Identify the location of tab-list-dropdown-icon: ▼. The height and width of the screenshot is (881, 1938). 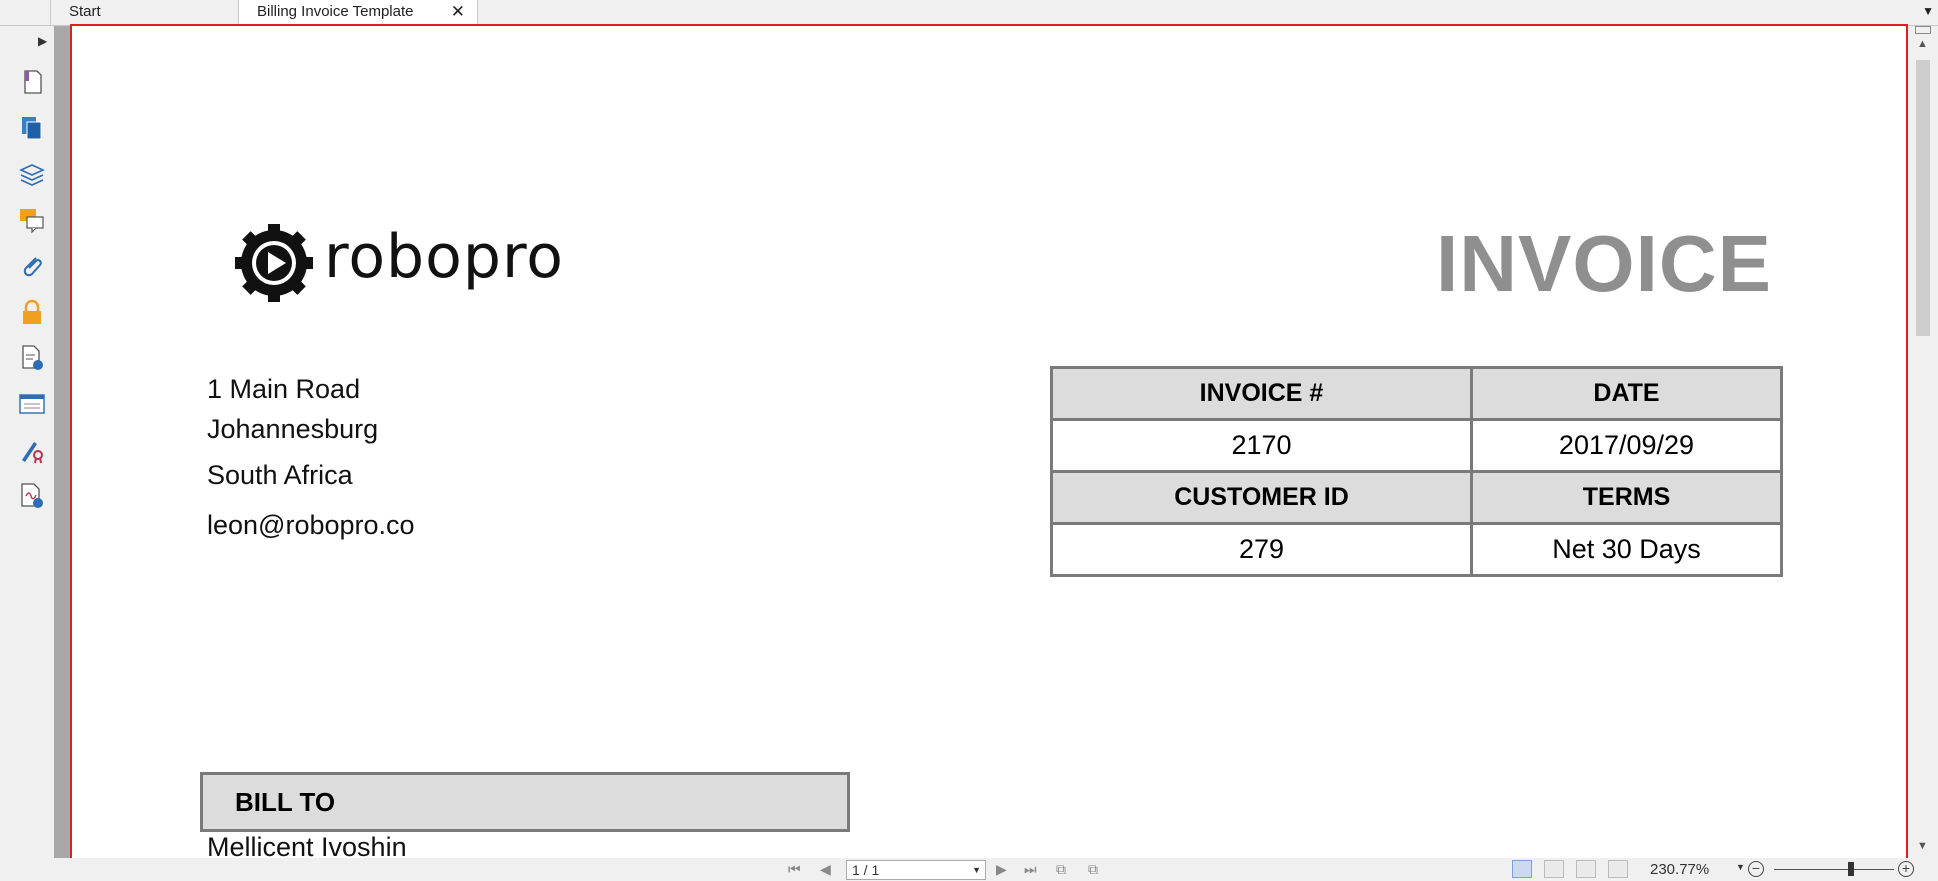
(1928, 11).